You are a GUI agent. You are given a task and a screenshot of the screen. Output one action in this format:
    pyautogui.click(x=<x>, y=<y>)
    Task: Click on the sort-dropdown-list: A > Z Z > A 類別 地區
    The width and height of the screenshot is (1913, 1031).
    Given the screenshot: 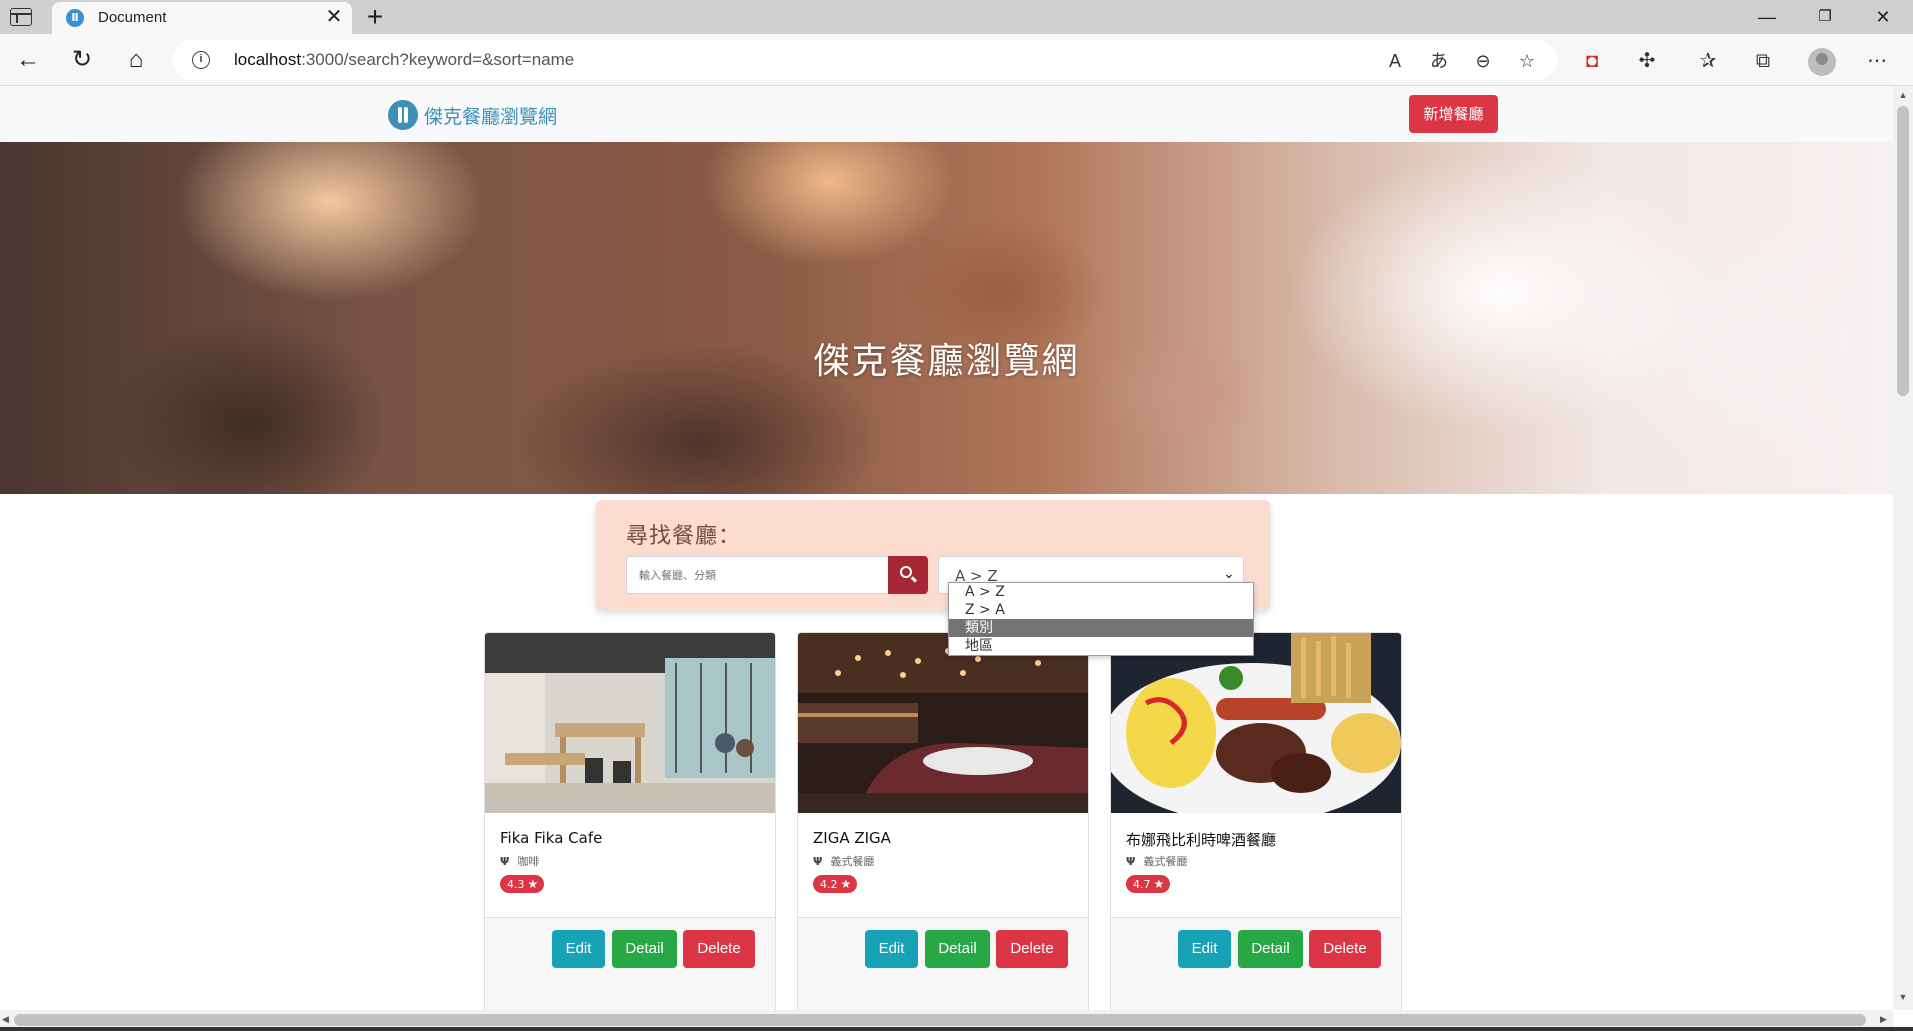 What is the action you would take?
    pyautogui.click(x=1101, y=619)
    